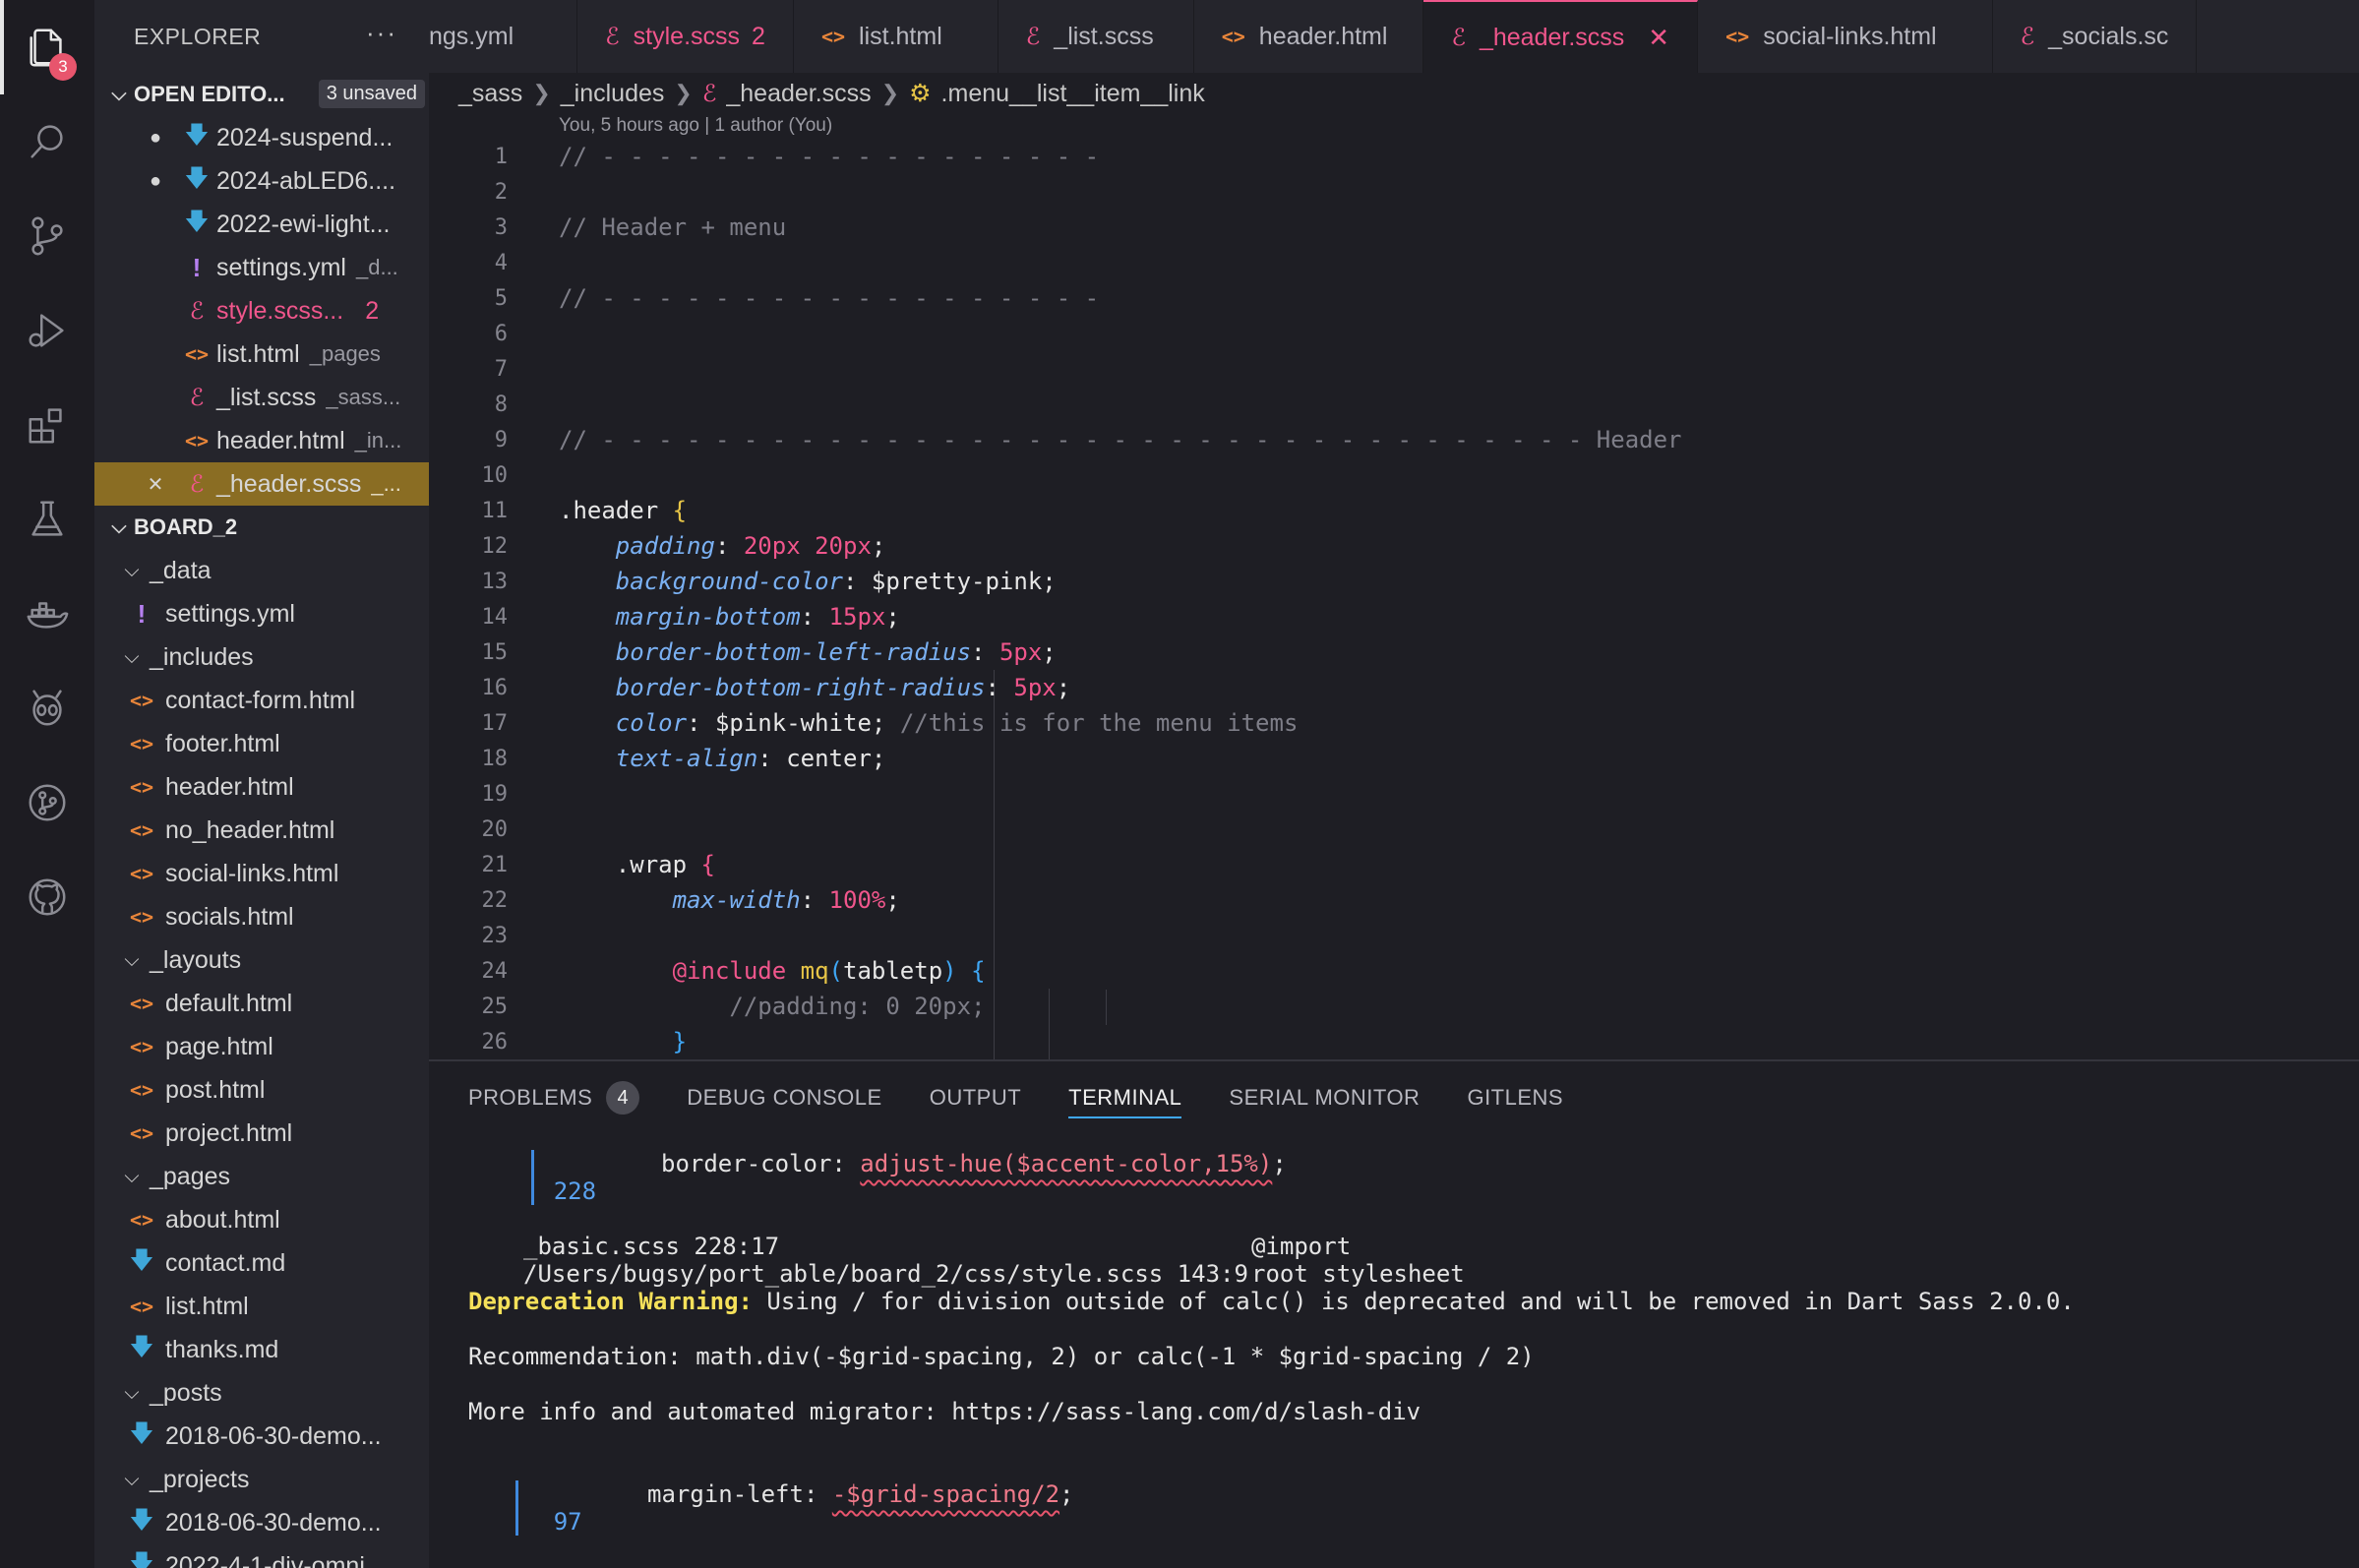 This screenshot has width=2359, height=1568. What do you see at coordinates (1309, 36) in the screenshot?
I see `tab-header-html: <> header.html` at bounding box center [1309, 36].